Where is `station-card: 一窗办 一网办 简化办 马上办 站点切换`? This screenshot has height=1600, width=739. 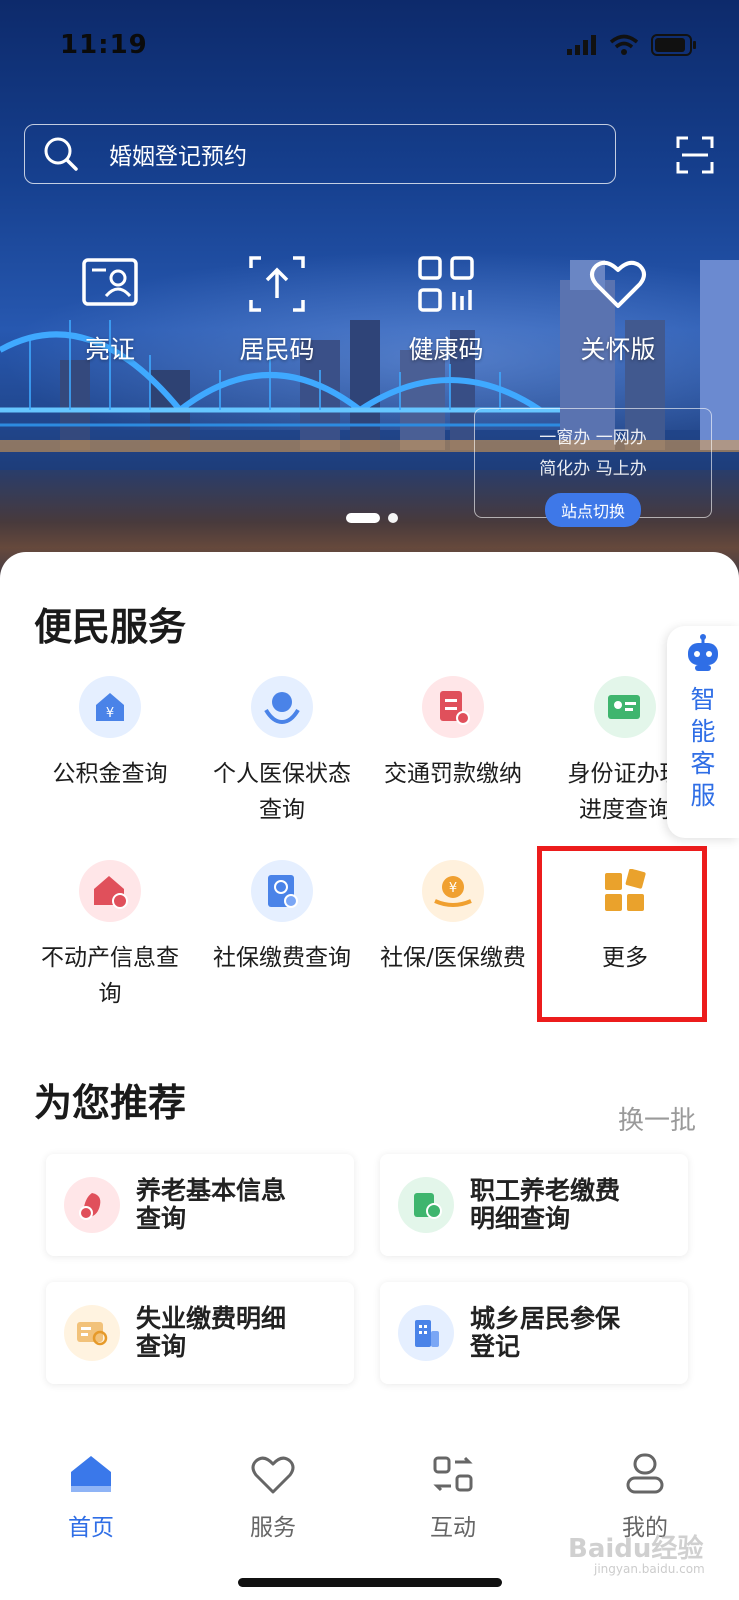
station-card: 一窗办 一网办 简化办 马上办 站点切换 is located at coordinates (593, 467).